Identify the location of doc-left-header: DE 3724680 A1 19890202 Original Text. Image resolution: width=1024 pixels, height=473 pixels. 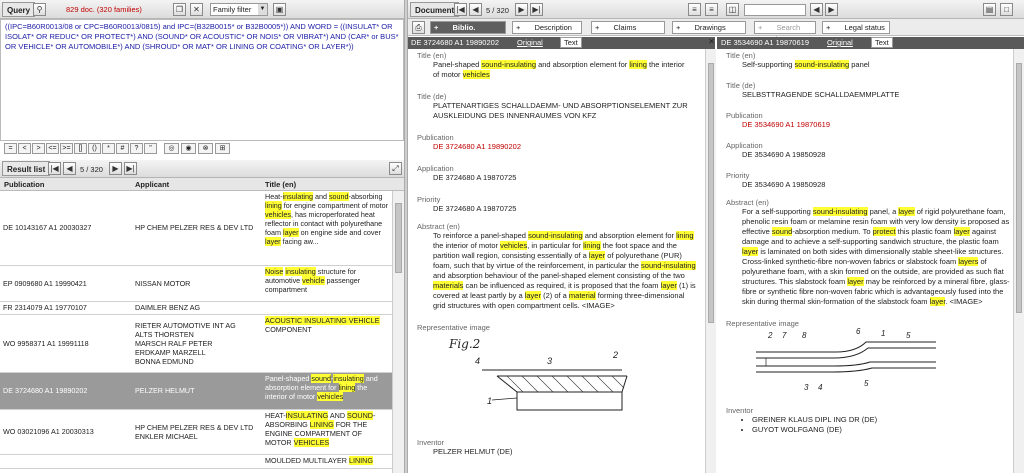
(561, 43).